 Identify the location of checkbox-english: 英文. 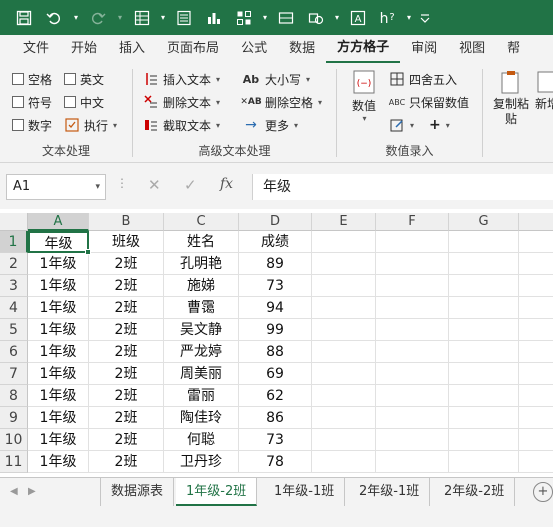
(84, 79).